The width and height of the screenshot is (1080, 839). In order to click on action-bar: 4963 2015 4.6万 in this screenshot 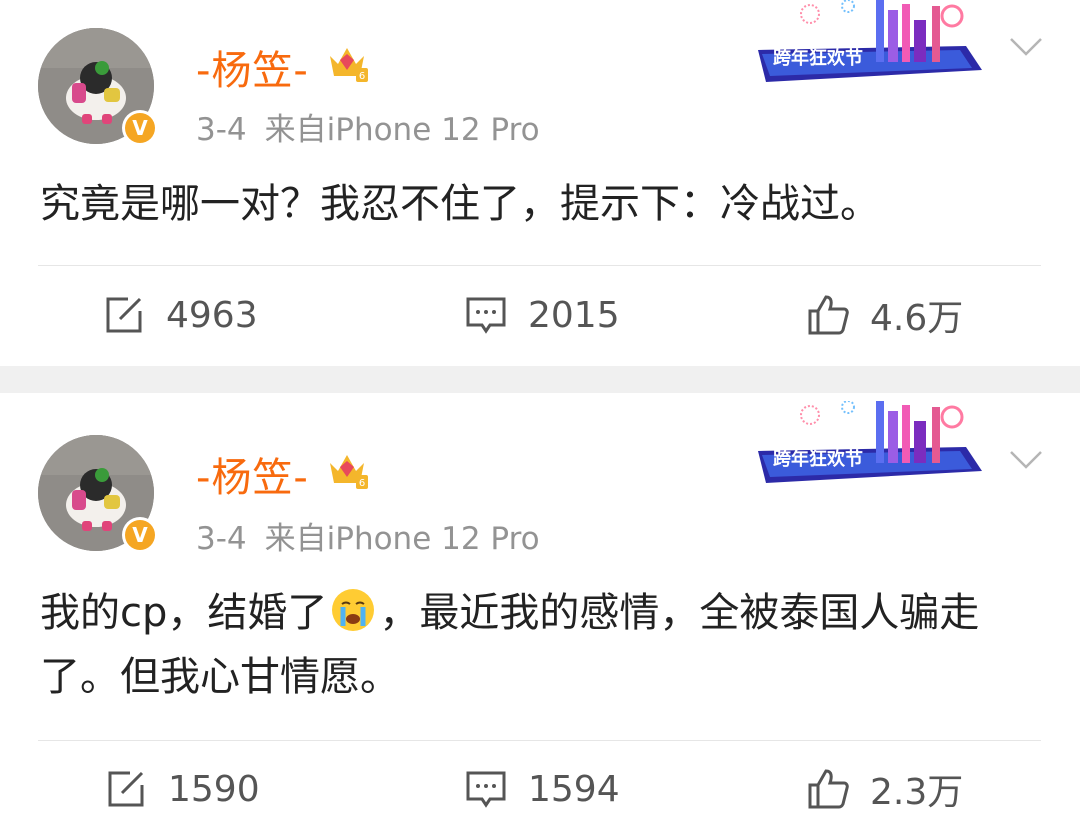, I will do `click(540, 315)`.